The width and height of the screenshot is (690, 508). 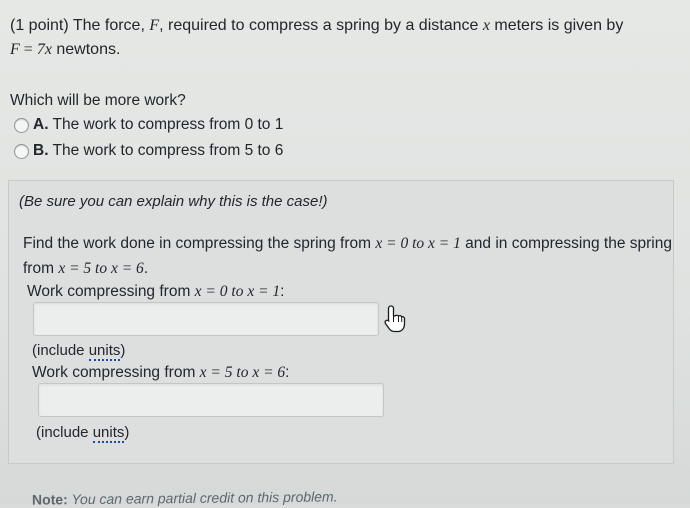 What do you see at coordinates (237, 291) in the screenshot?
I see `work-label-1-range: x = 0 to x = 1` at bounding box center [237, 291].